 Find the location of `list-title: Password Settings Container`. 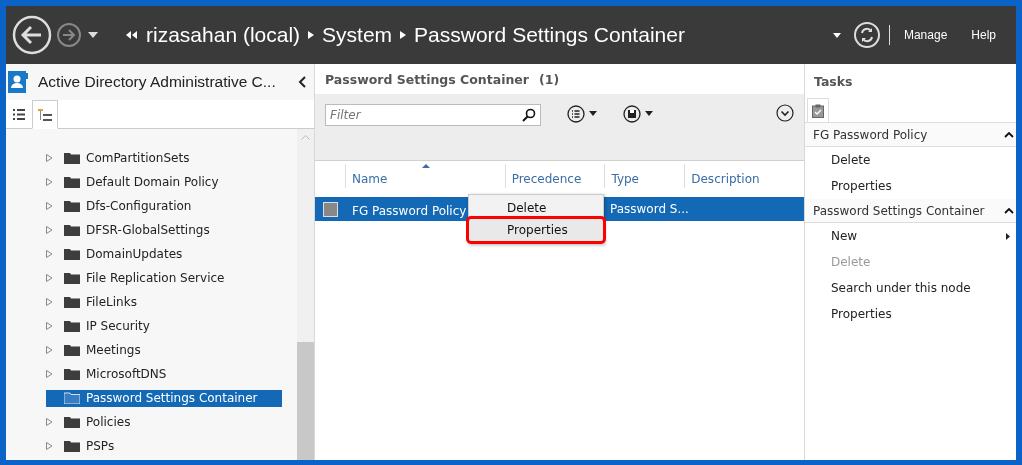

list-title: Password Settings Container is located at coordinates (427, 79).